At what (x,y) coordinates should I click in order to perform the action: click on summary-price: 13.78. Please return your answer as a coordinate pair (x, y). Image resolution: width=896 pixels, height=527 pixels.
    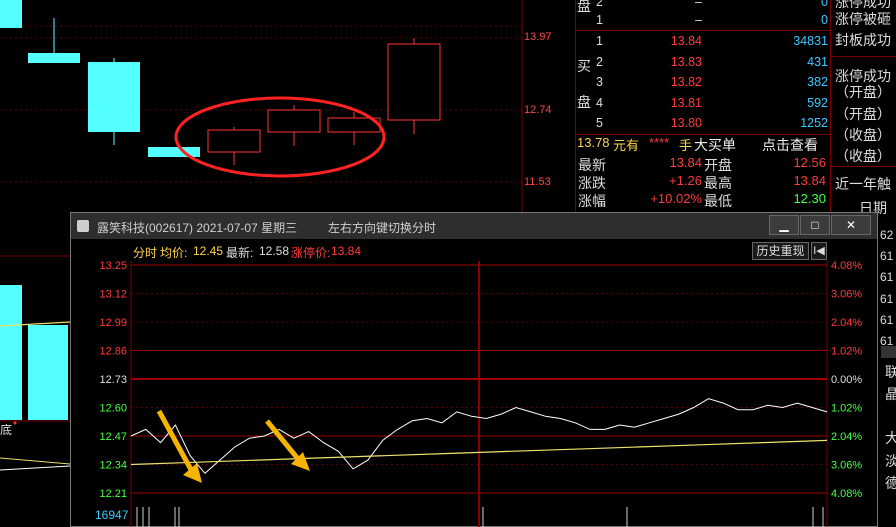
    Looking at the image, I should click on (593, 142).